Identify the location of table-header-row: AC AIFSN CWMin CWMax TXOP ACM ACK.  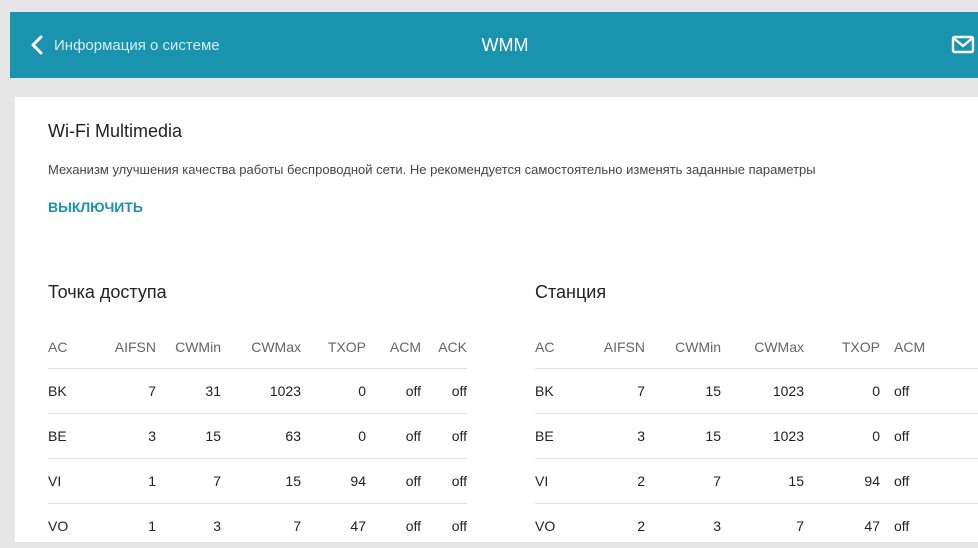
(257, 347).